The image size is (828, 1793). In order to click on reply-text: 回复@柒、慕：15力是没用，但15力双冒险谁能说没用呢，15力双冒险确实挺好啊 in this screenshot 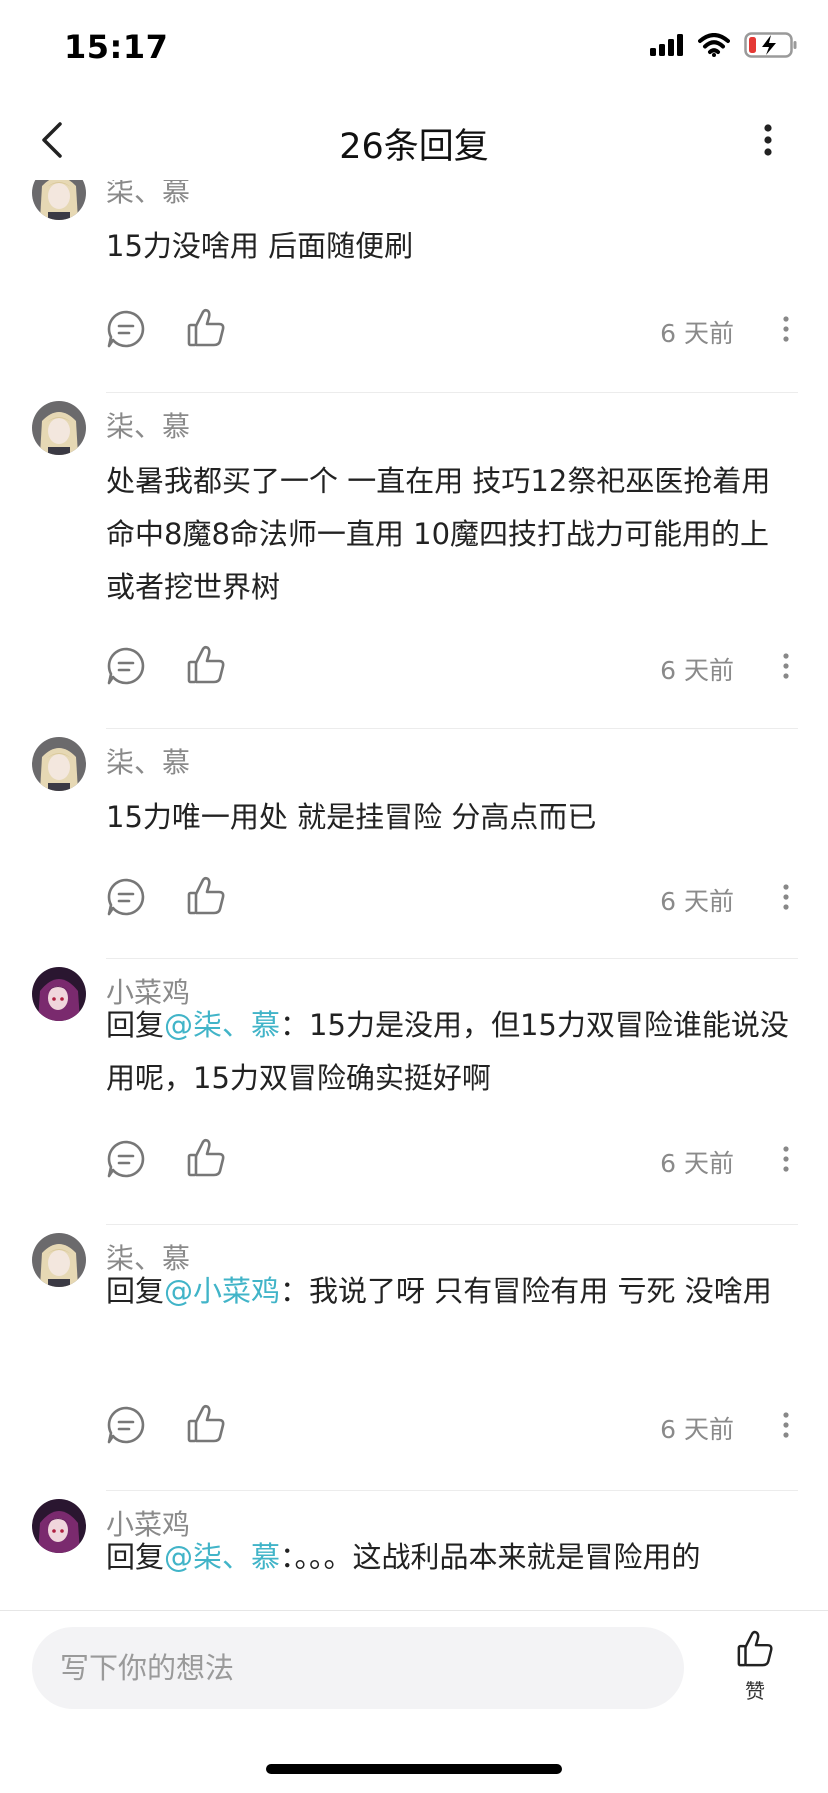, I will do `click(452, 1052)`.